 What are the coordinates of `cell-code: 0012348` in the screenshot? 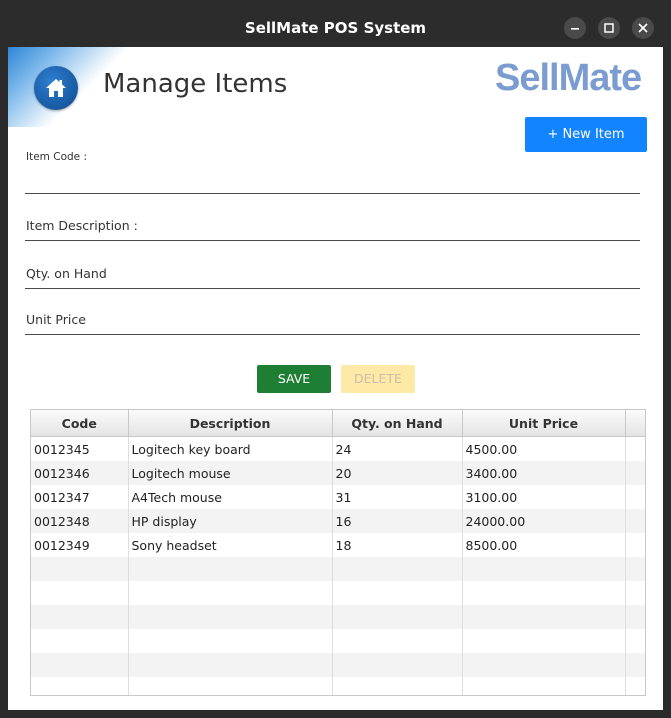 It's located at (80, 521).